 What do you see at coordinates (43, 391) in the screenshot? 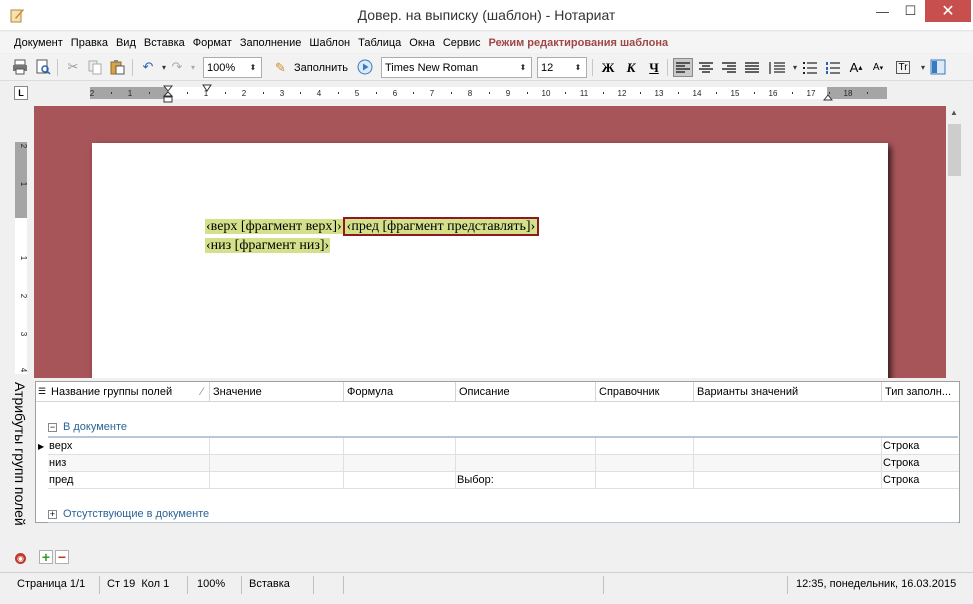
I see `column-chooser-icon: ☰` at bounding box center [43, 391].